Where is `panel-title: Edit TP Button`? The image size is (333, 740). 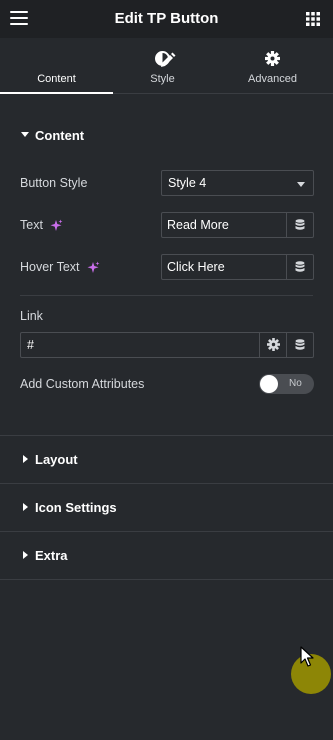 panel-title: Edit TP Button is located at coordinates (166, 18).